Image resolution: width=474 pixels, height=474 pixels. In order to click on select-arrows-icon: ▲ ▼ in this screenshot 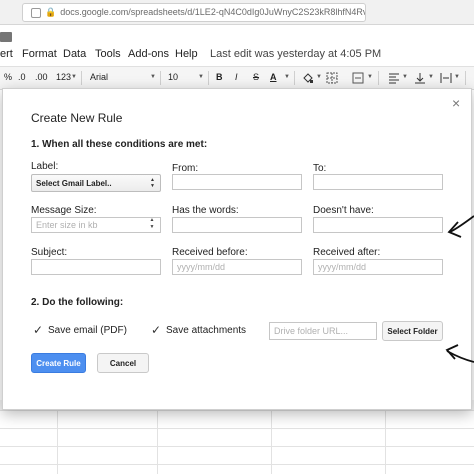, I will do `click(152, 183)`.